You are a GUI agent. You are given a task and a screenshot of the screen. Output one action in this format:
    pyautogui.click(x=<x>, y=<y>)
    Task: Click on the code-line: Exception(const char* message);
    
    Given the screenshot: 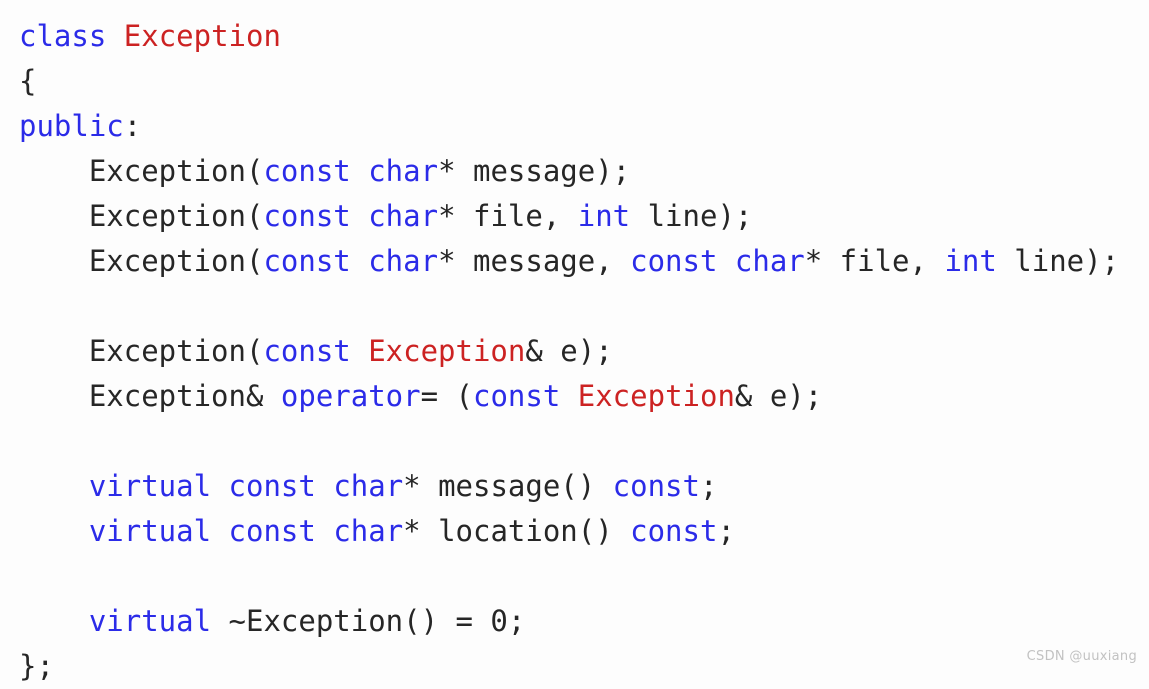 What is the action you would take?
    pyautogui.click(x=569, y=171)
    